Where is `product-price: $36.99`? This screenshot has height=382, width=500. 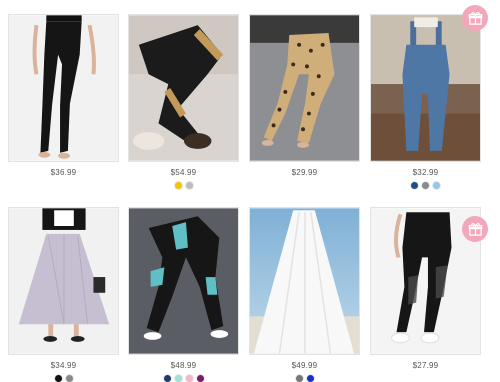
product-price: $36.99 is located at coordinates (63, 172).